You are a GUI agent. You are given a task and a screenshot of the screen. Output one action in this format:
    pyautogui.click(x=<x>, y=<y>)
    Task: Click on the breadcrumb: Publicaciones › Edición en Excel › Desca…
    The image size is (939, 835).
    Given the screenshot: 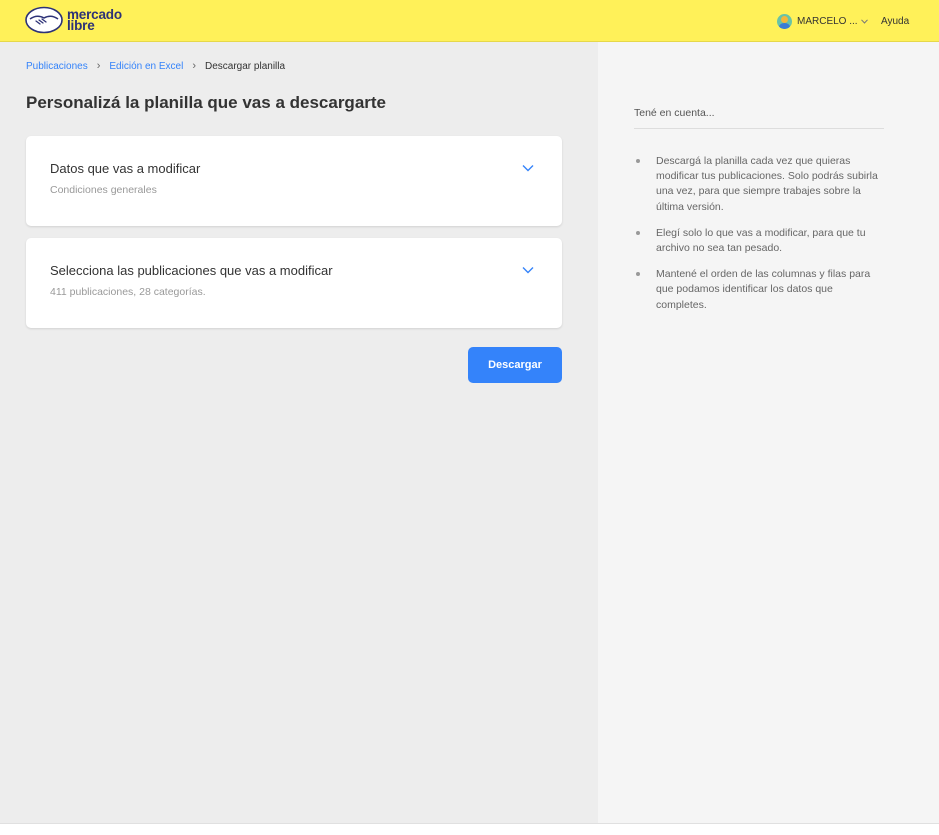 What is the action you would take?
    pyautogui.click(x=155, y=66)
    